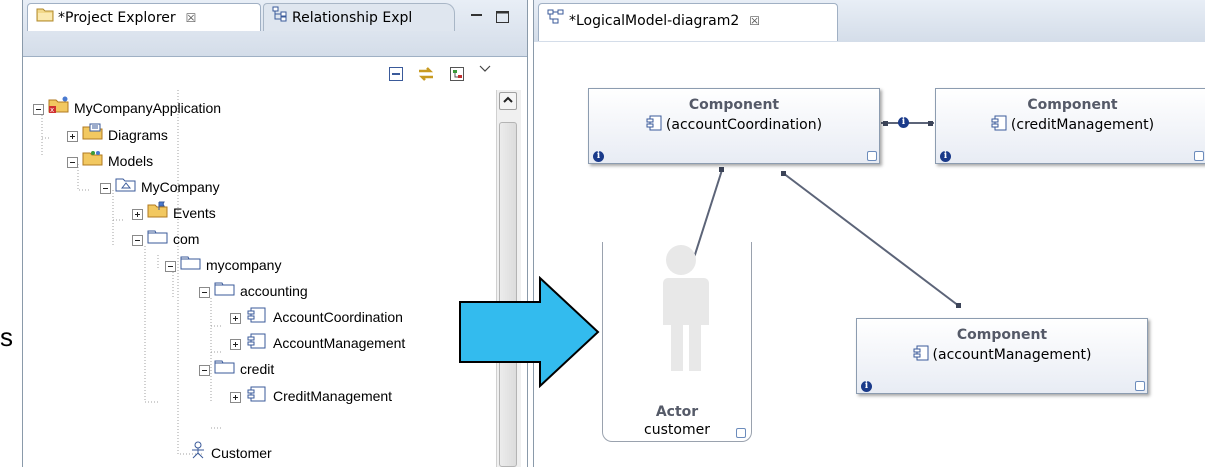 This screenshot has height=467, width=1205. What do you see at coordinates (477, 18) in the screenshot?
I see `minimize-button` at bounding box center [477, 18].